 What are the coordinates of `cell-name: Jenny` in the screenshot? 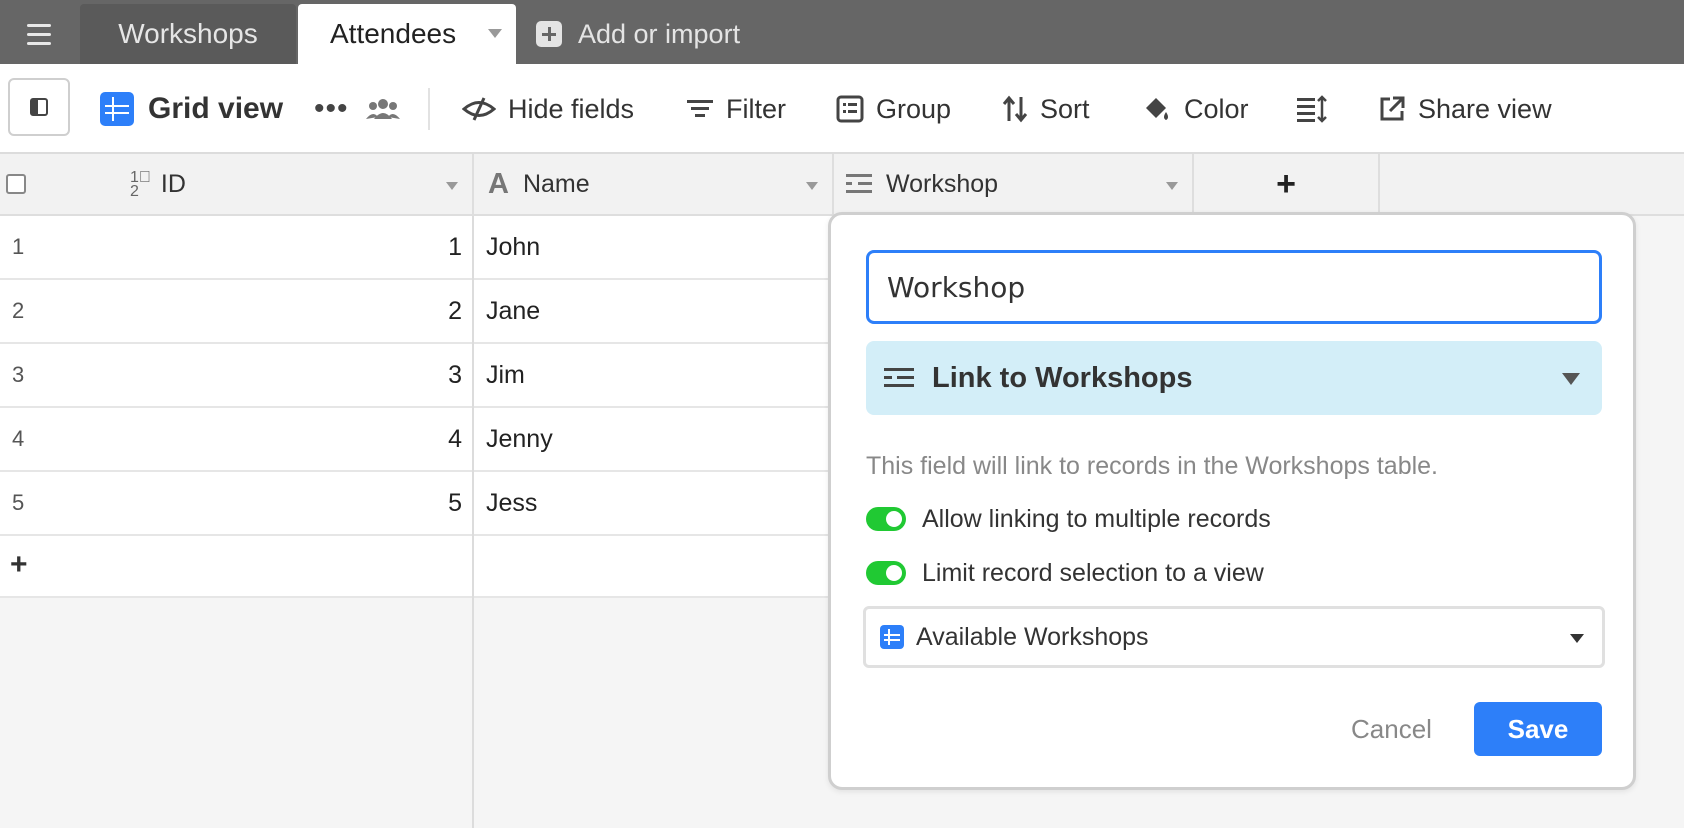 It's located at (519, 439).